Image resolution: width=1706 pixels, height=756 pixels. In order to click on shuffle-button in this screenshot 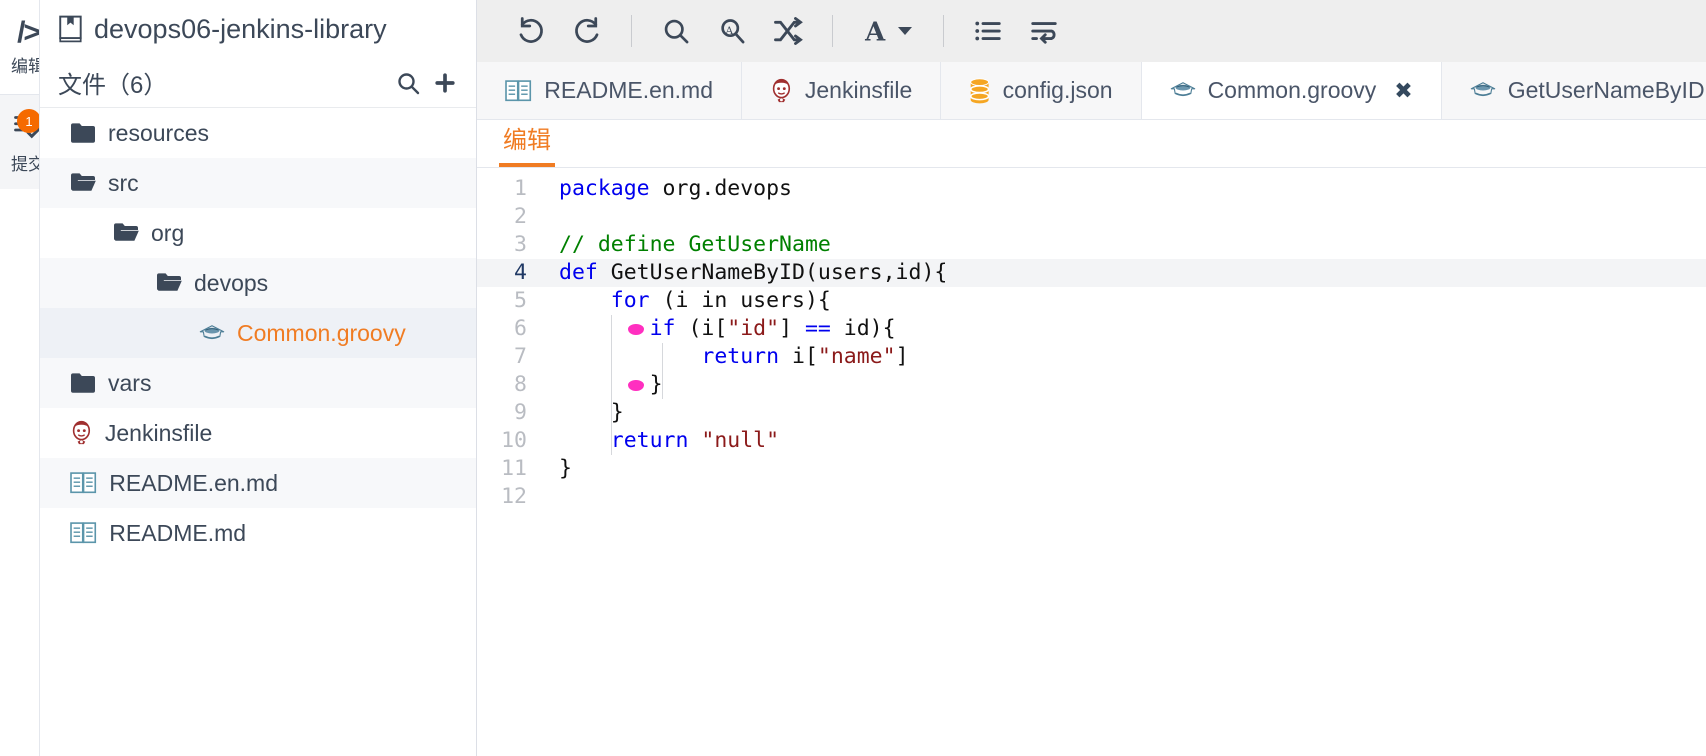, I will do `click(788, 31)`.